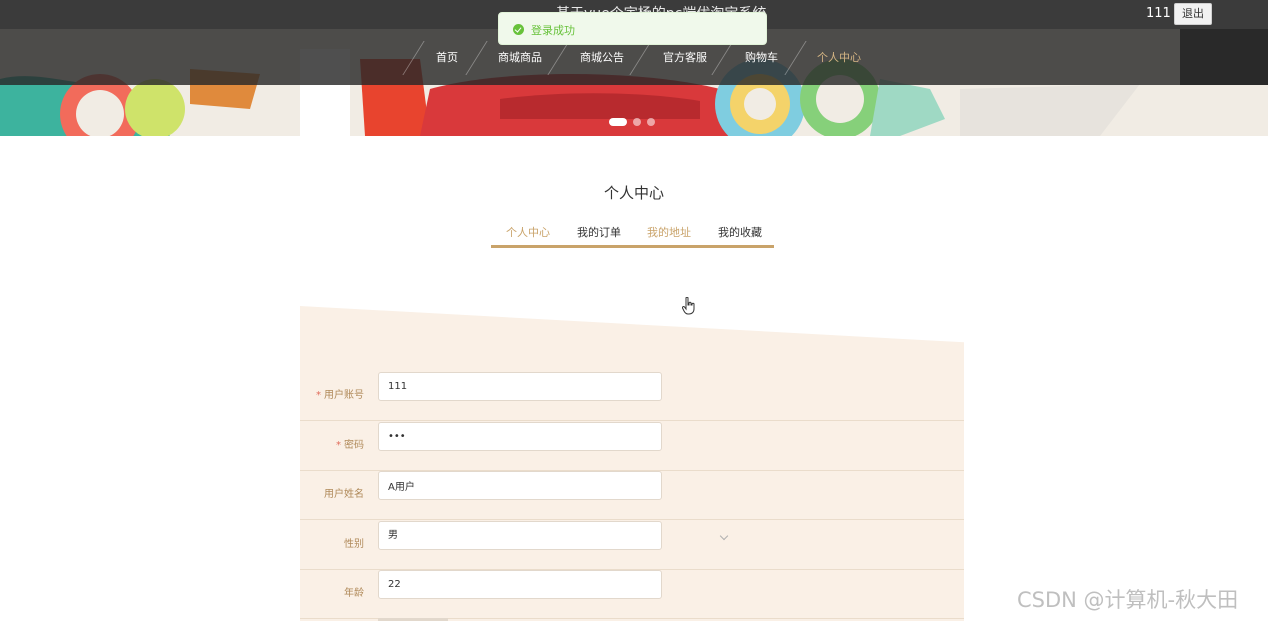 This screenshot has height=621, width=1268. I want to click on name-input, so click(520, 485).